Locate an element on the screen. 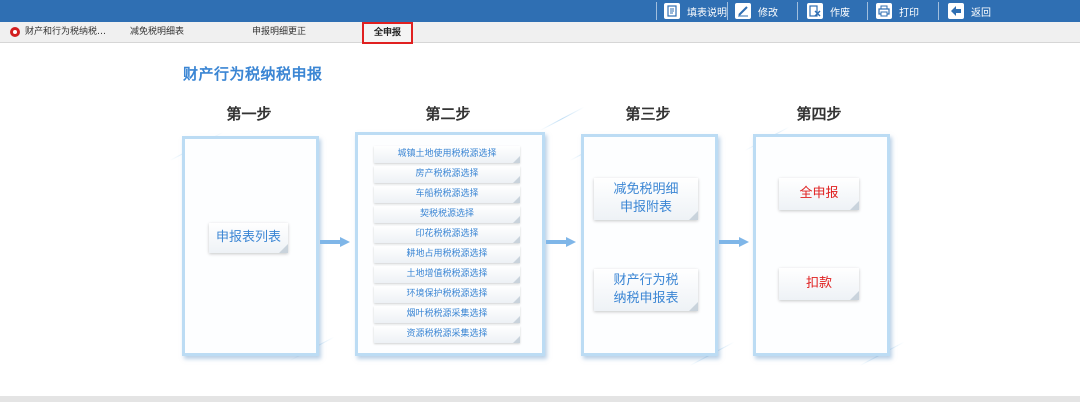  item-label: 印花税税源选择 is located at coordinates (447, 234).